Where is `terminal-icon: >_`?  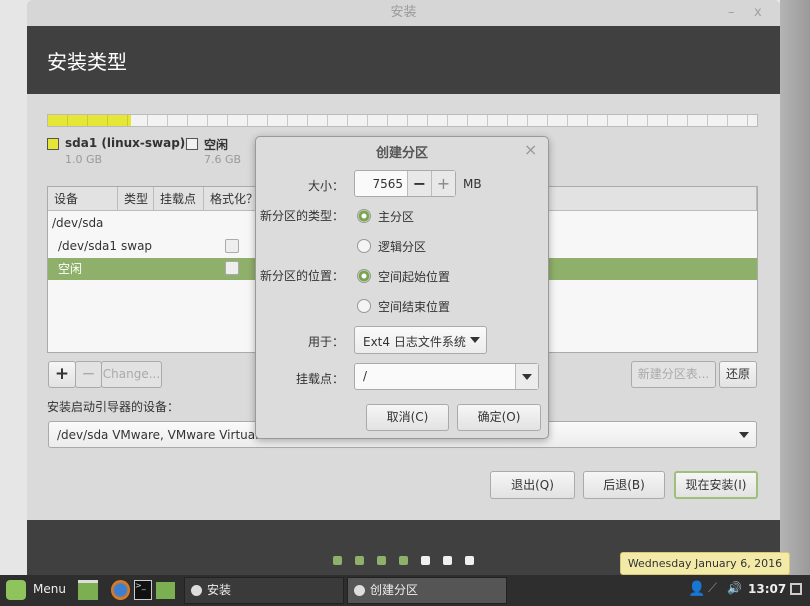
terminal-icon: >_ is located at coordinates (143, 590).